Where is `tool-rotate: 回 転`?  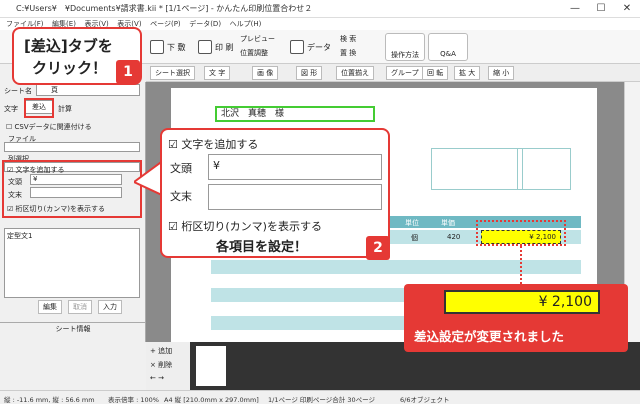
tool-rotate: 回 転 is located at coordinates (435, 73).